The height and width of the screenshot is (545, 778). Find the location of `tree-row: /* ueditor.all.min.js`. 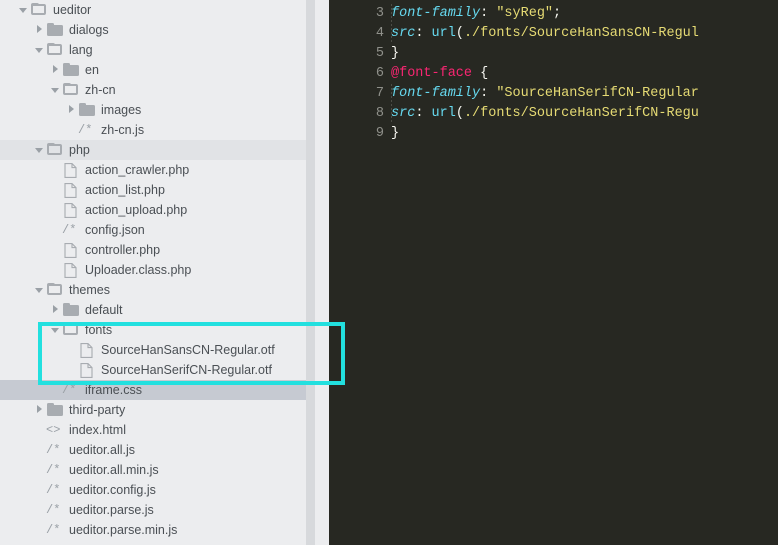

tree-row: /* ueditor.all.min.js is located at coordinates (157, 470).